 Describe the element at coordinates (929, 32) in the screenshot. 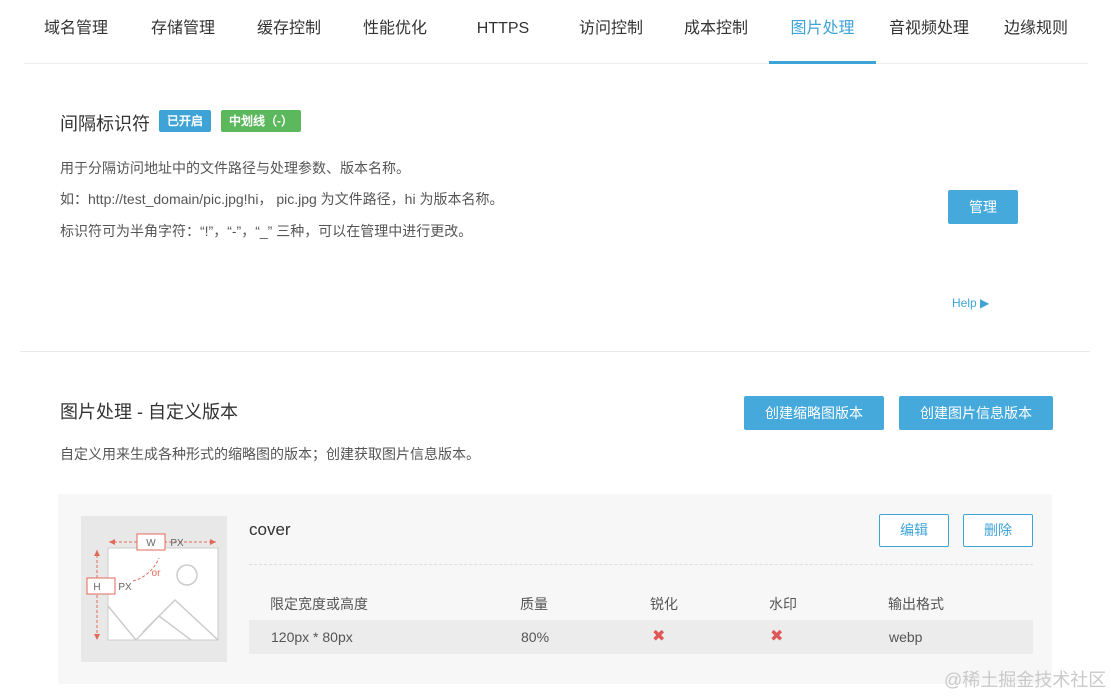

I see `tab-av-processing: 音视频处理` at that location.